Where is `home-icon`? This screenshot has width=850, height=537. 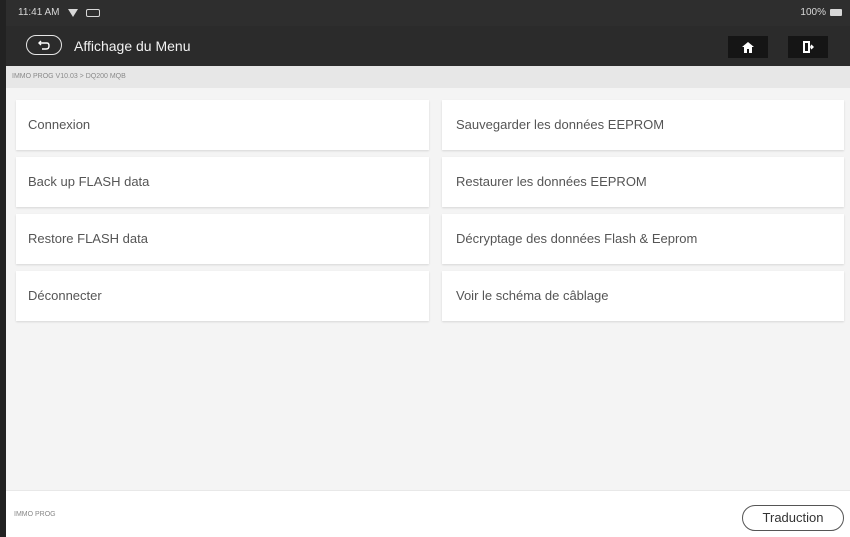 home-icon is located at coordinates (748, 47).